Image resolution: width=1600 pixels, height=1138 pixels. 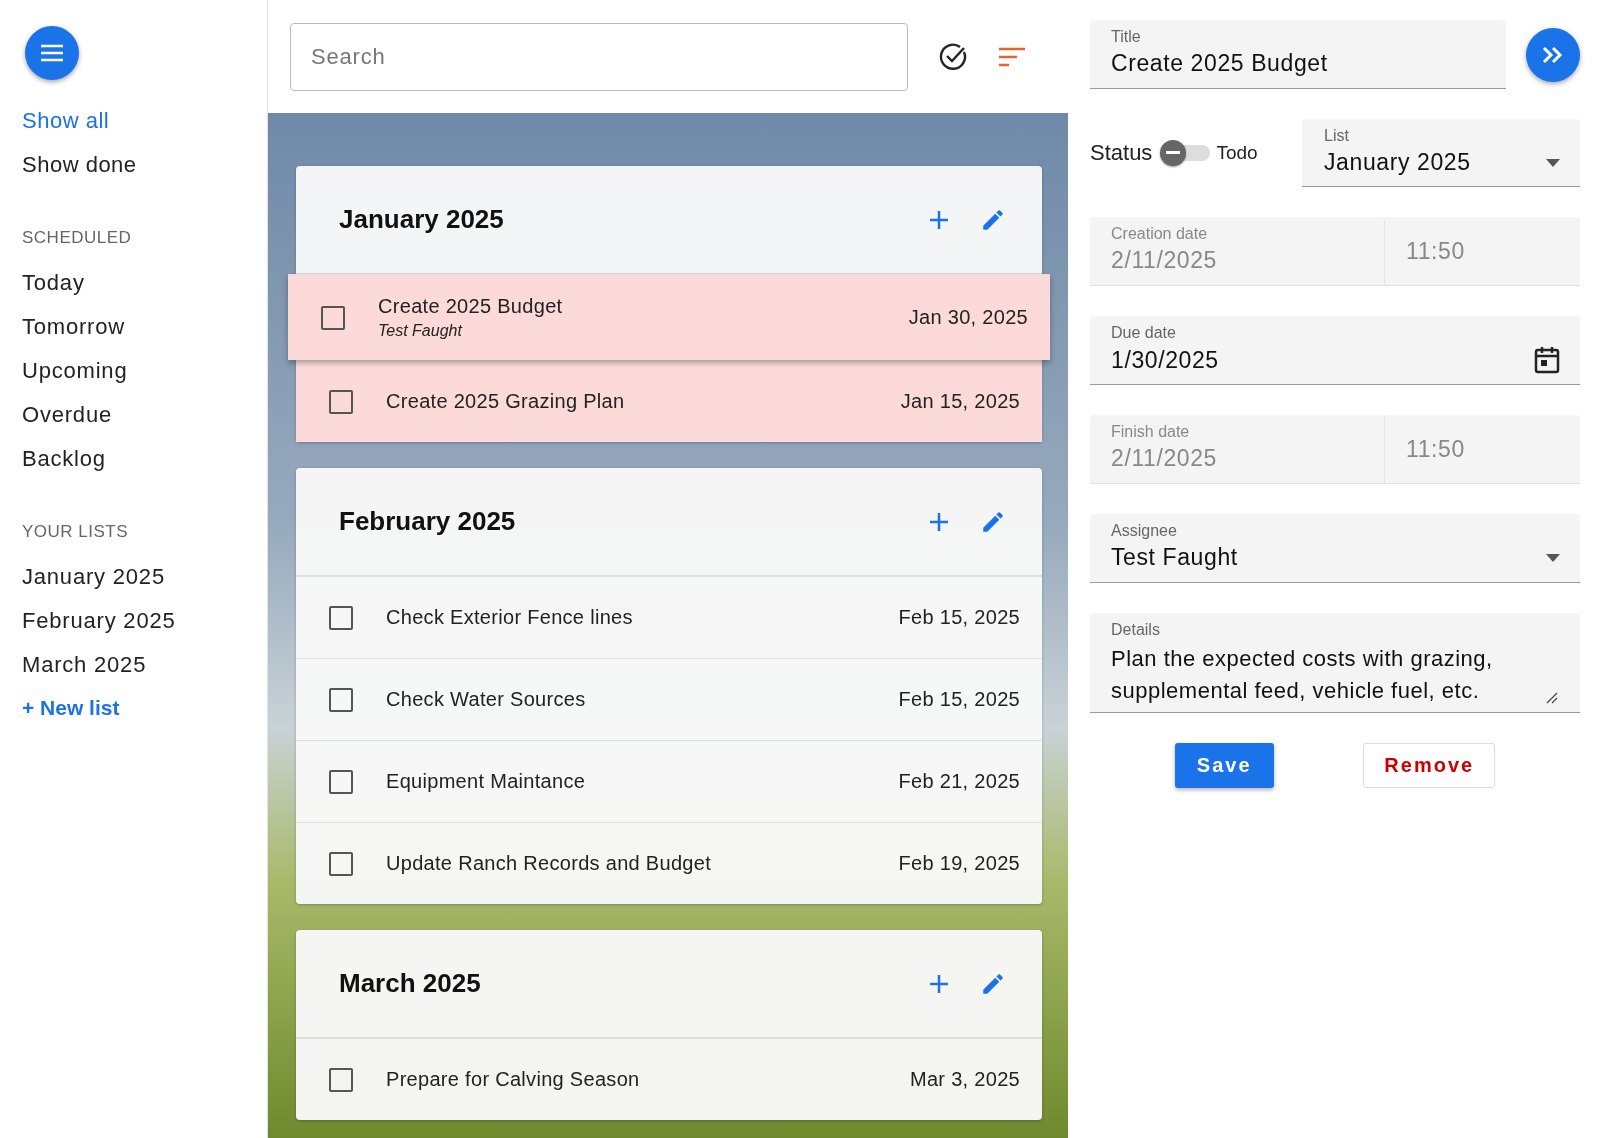 What do you see at coordinates (669, 317) in the screenshot?
I see `task-row: Create 2025 Budget Test Faught Jan 30, 2025` at bounding box center [669, 317].